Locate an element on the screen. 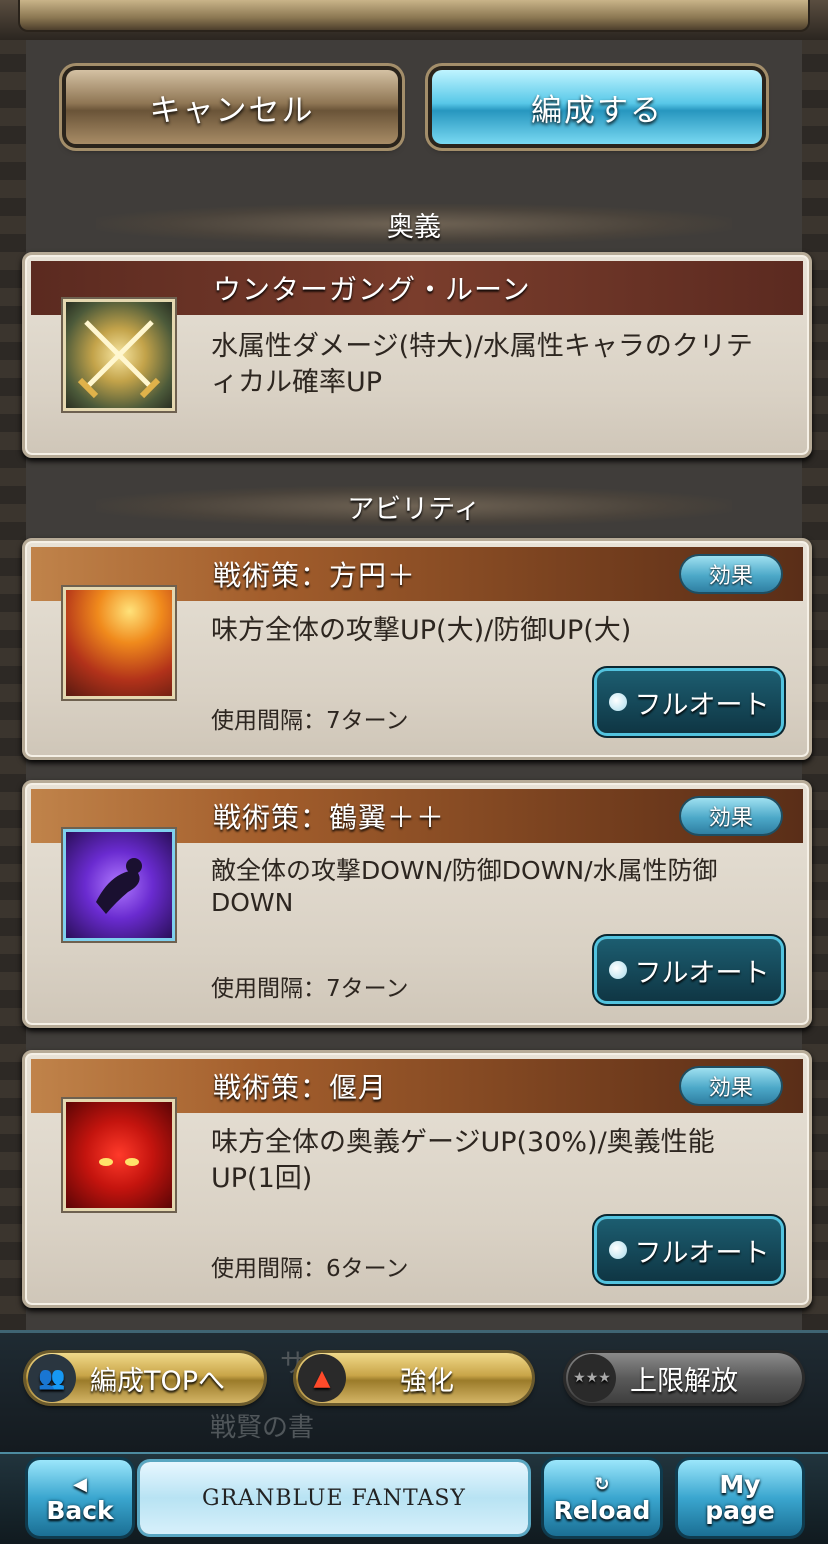 The height and width of the screenshot is (1544, 828). ghost-text: 戦賢の書 is located at coordinates (262, 1428).